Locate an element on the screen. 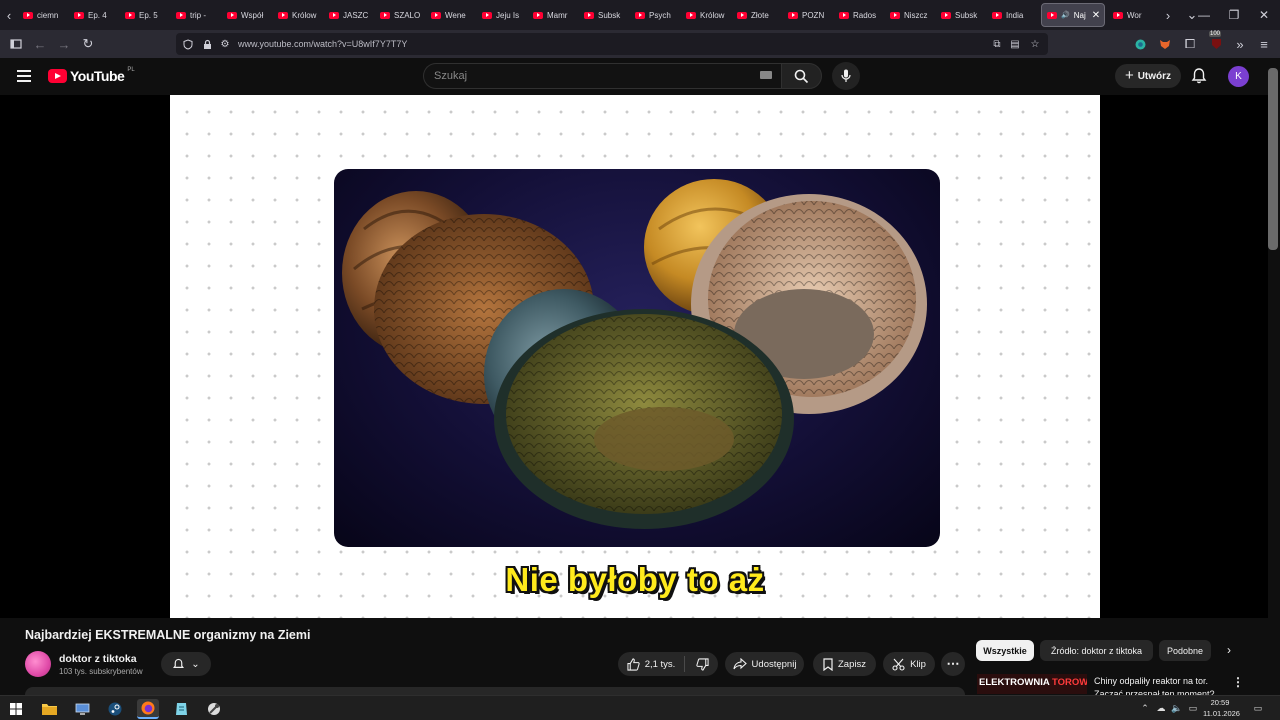  onedrive-icon: ☁ is located at coordinates (1161, 708).